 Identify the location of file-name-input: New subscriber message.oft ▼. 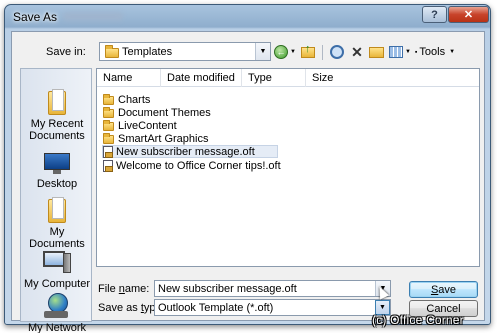
(272, 288).